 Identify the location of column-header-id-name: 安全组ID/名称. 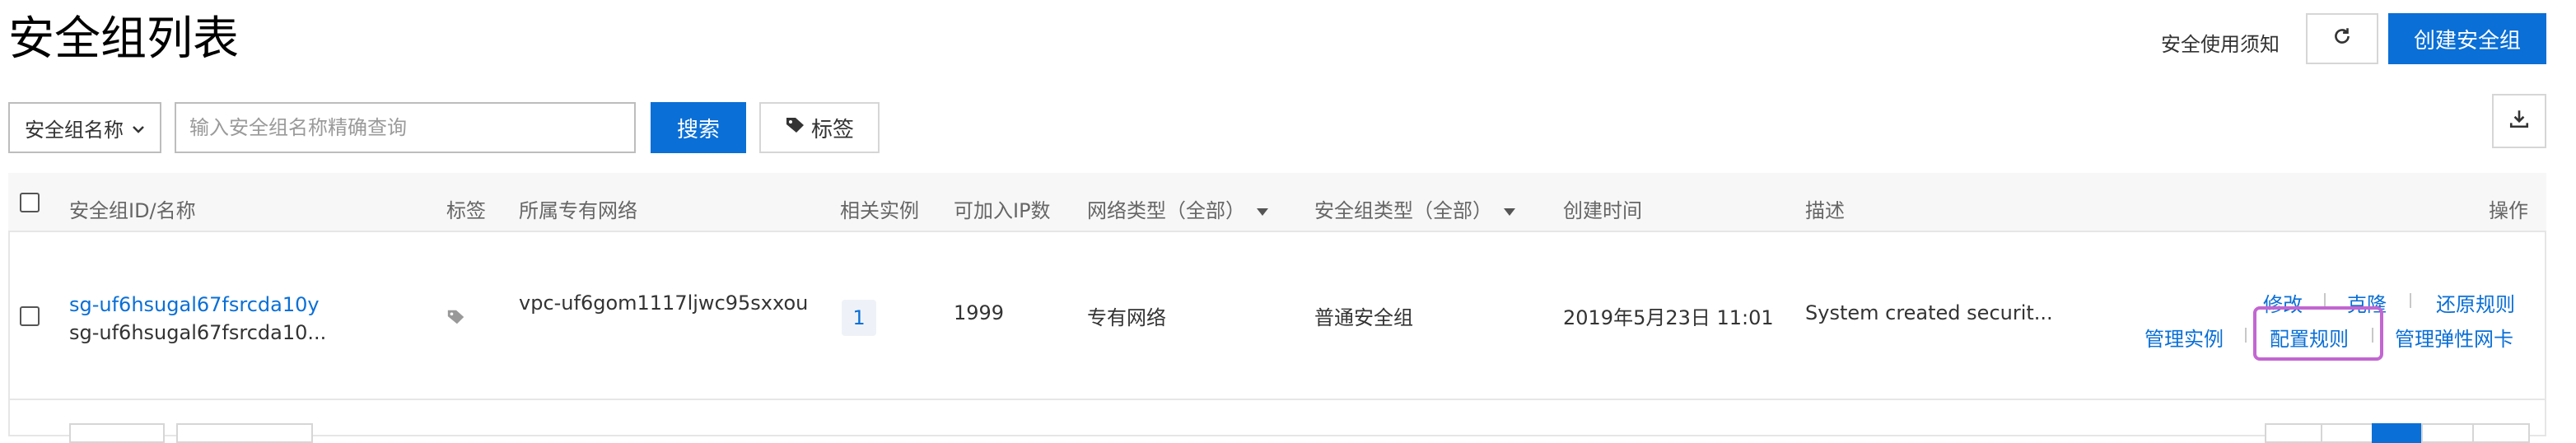
(132, 210).